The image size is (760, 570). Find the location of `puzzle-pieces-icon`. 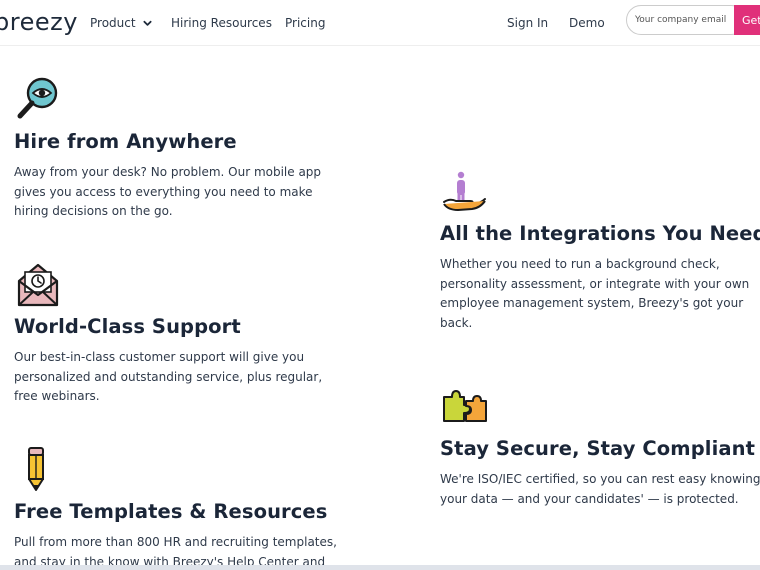

puzzle-pieces-icon is located at coordinates (465, 406).